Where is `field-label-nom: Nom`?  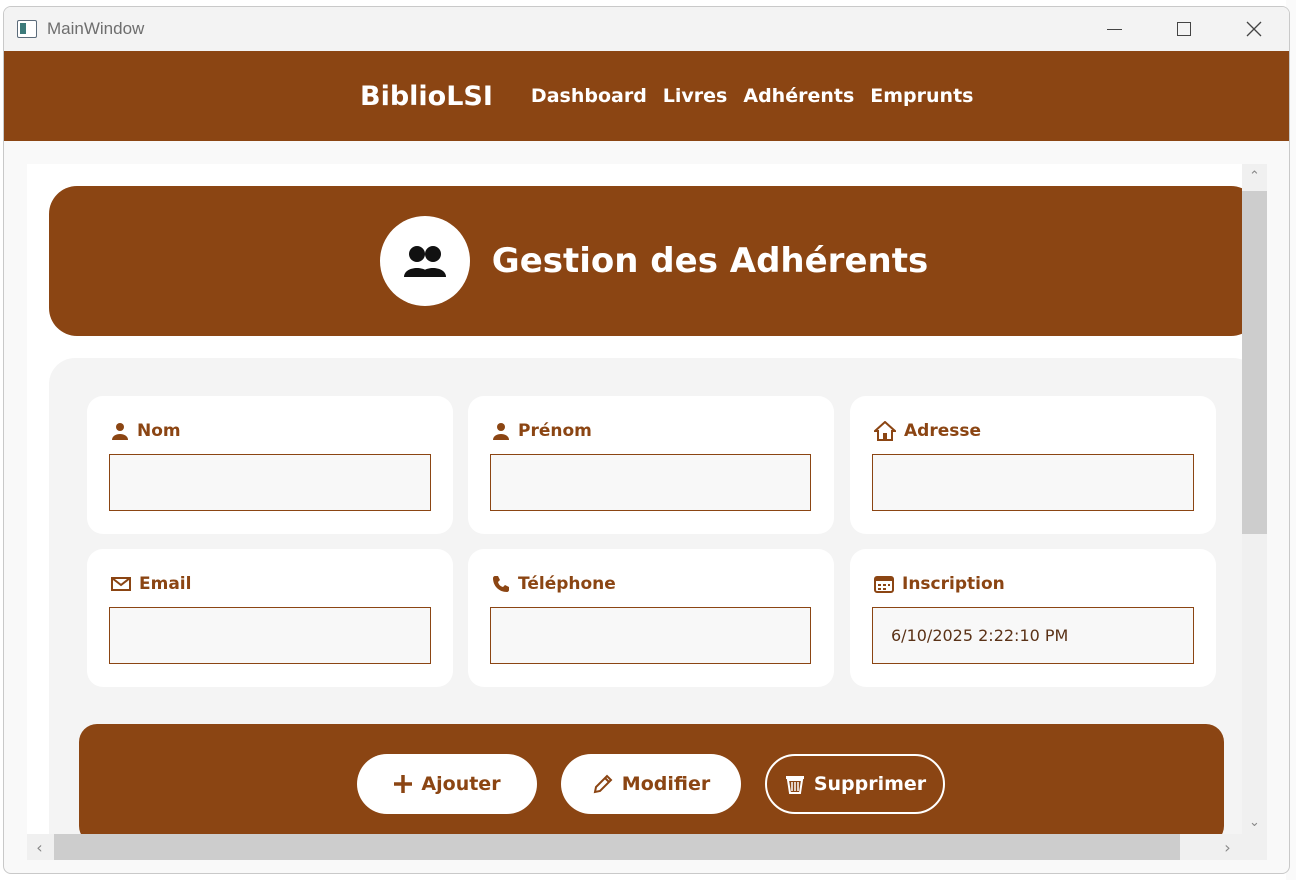 field-label-nom: Nom is located at coordinates (146, 431).